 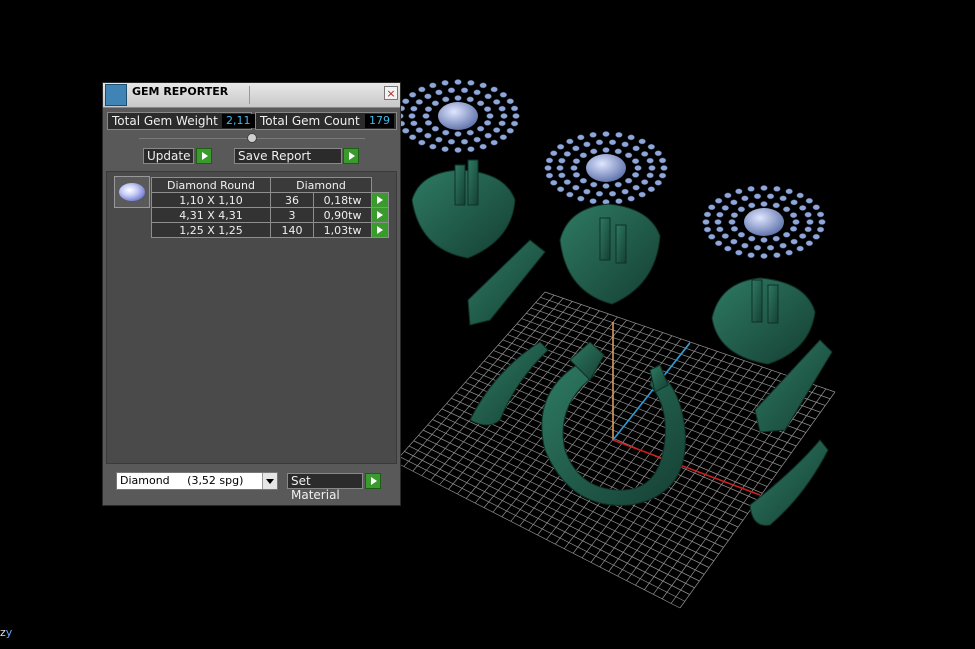 What do you see at coordinates (204, 156) in the screenshot?
I see `update-go-icon` at bounding box center [204, 156].